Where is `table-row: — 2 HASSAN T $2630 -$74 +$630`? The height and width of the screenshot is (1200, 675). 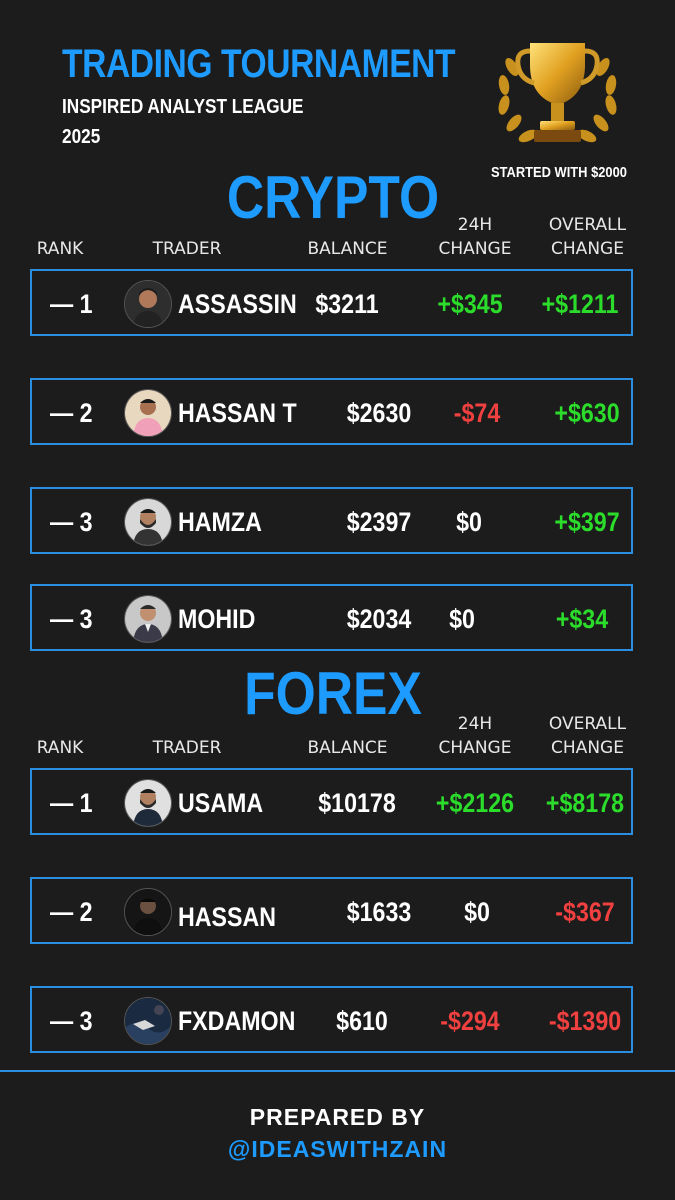
table-row: — 2 HASSAN T $2630 -$74 +$630 is located at coordinates (331, 411).